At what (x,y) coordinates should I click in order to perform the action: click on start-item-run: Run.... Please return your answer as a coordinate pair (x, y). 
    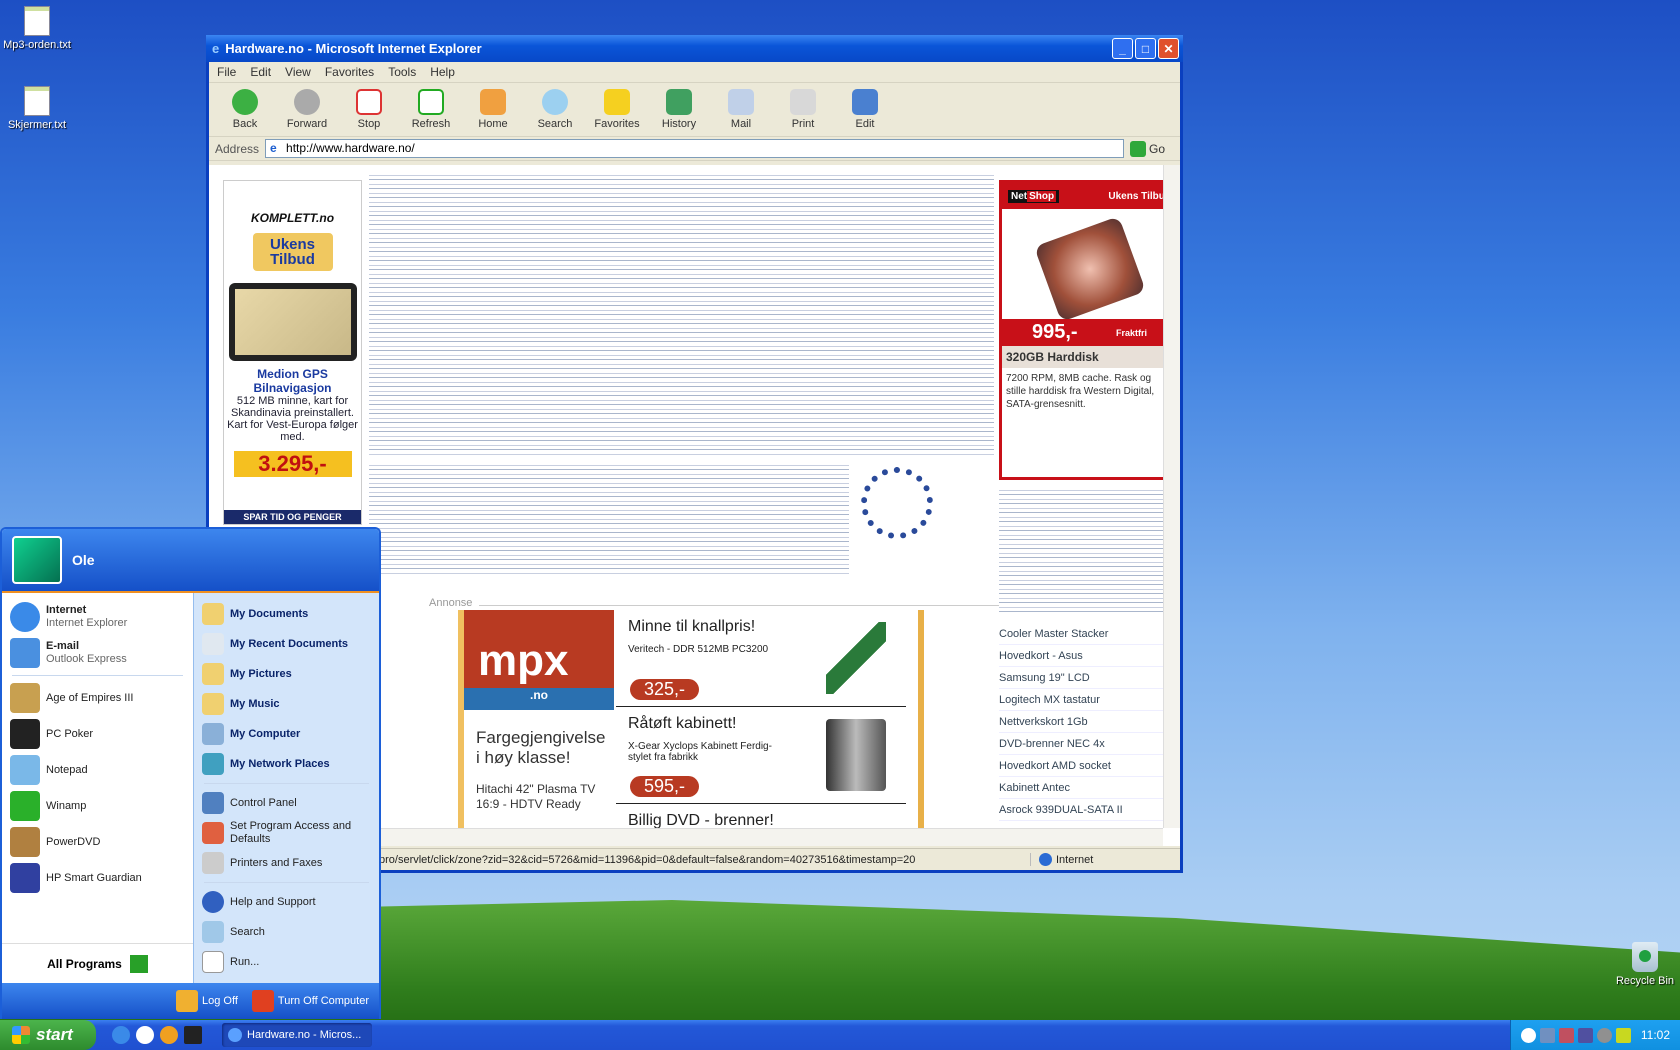
    Looking at the image, I should click on (286, 962).